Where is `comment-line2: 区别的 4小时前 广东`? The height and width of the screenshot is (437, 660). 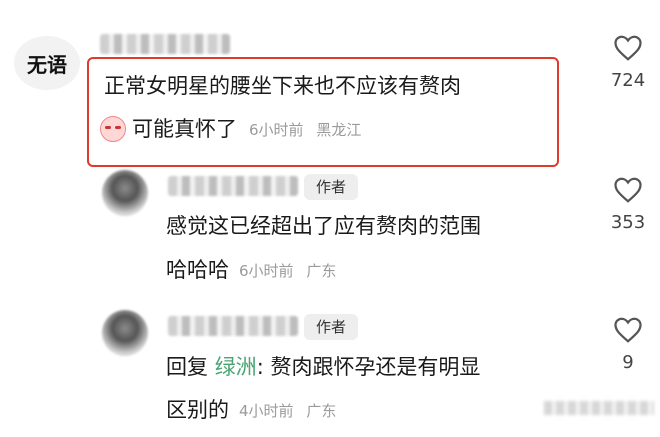
comment-line2: 区别的 4小时前 广东 is located at coordinates (255, 410).